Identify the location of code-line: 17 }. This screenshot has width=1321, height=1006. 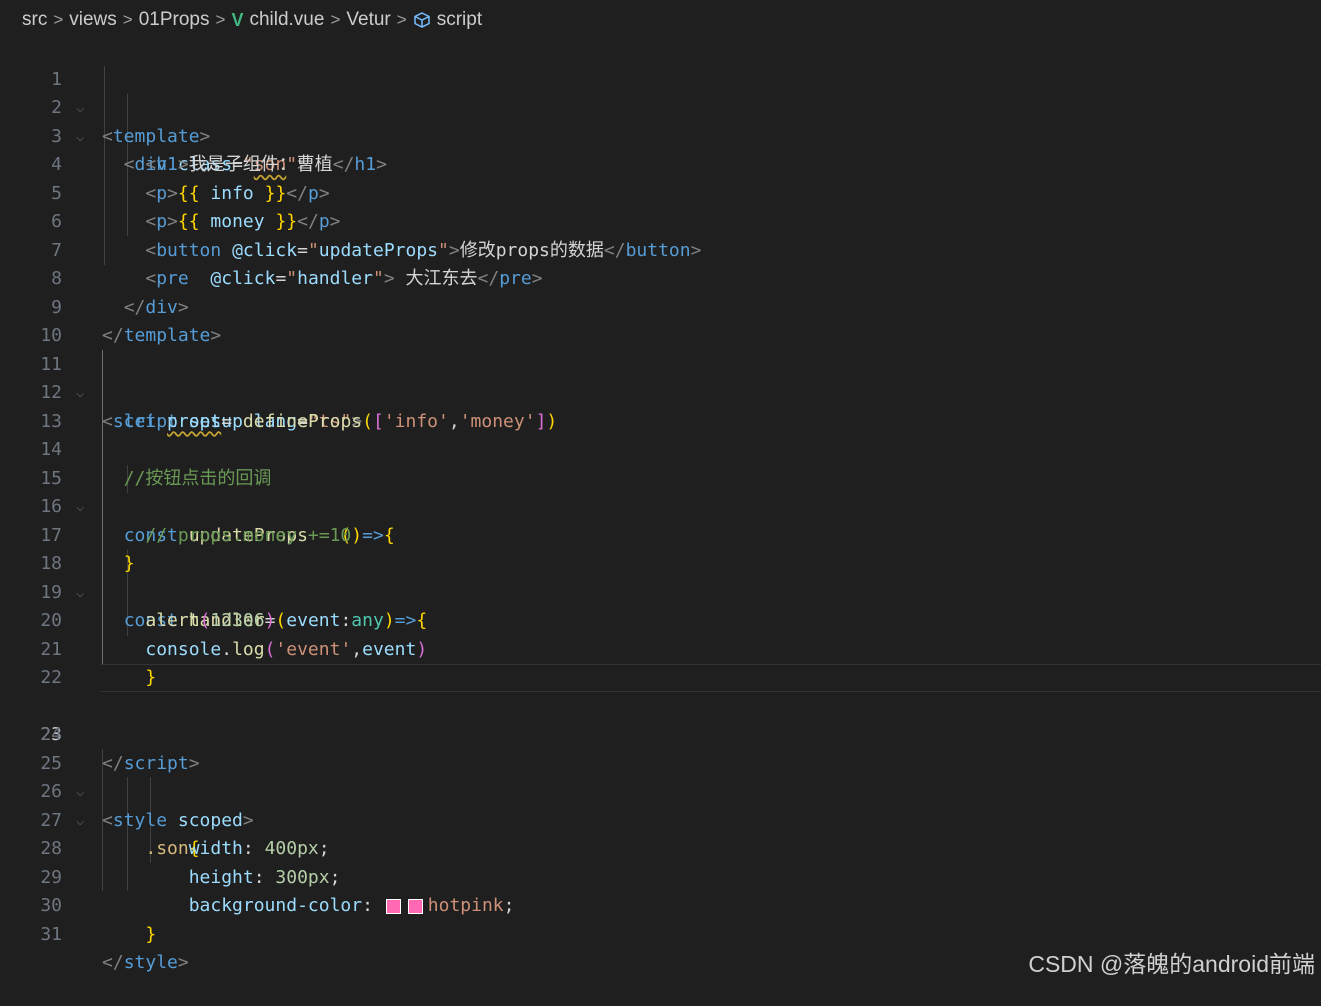
(660, 534).